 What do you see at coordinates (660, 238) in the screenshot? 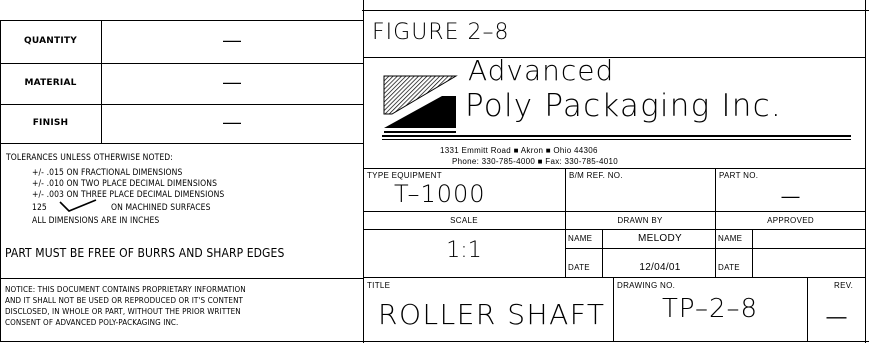
I see `drawn-name-value: MELODY` at bounding box center [660, 238].